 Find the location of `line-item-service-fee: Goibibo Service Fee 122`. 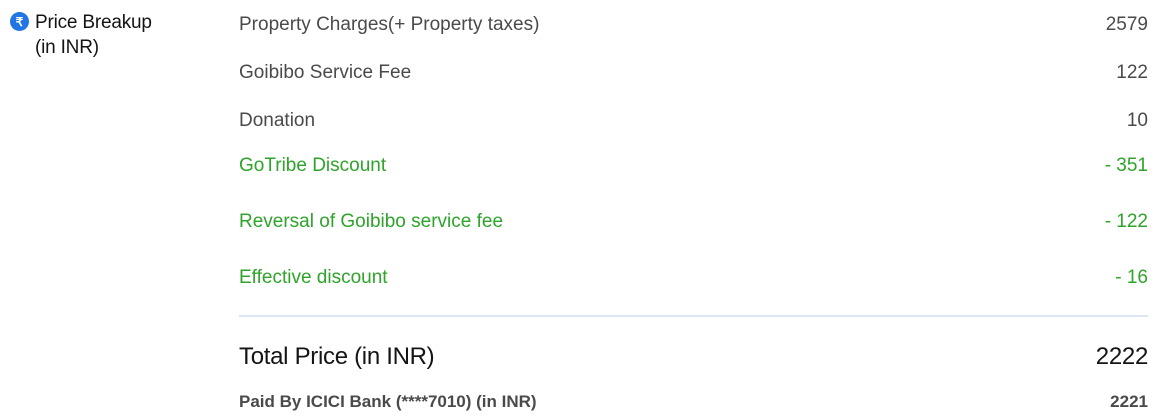

line-item-service-fee: Goibibo Service Fee 122 is located at coordinates (693, 73).